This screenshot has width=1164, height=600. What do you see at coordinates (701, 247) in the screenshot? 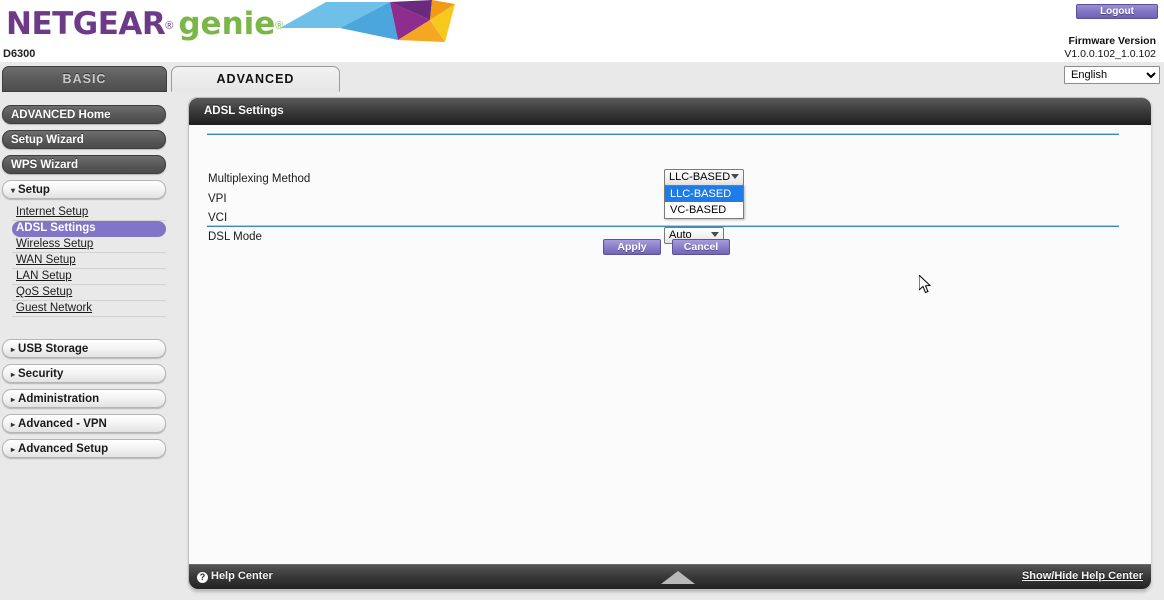
I see `cancel-button: Cancel` at bounding box center [701, 247].